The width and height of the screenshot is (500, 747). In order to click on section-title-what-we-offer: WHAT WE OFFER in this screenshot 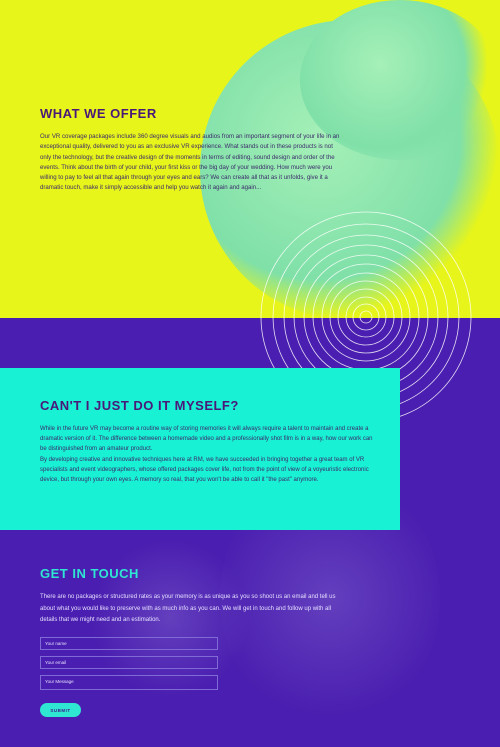, I will do `click(98, 113)`.